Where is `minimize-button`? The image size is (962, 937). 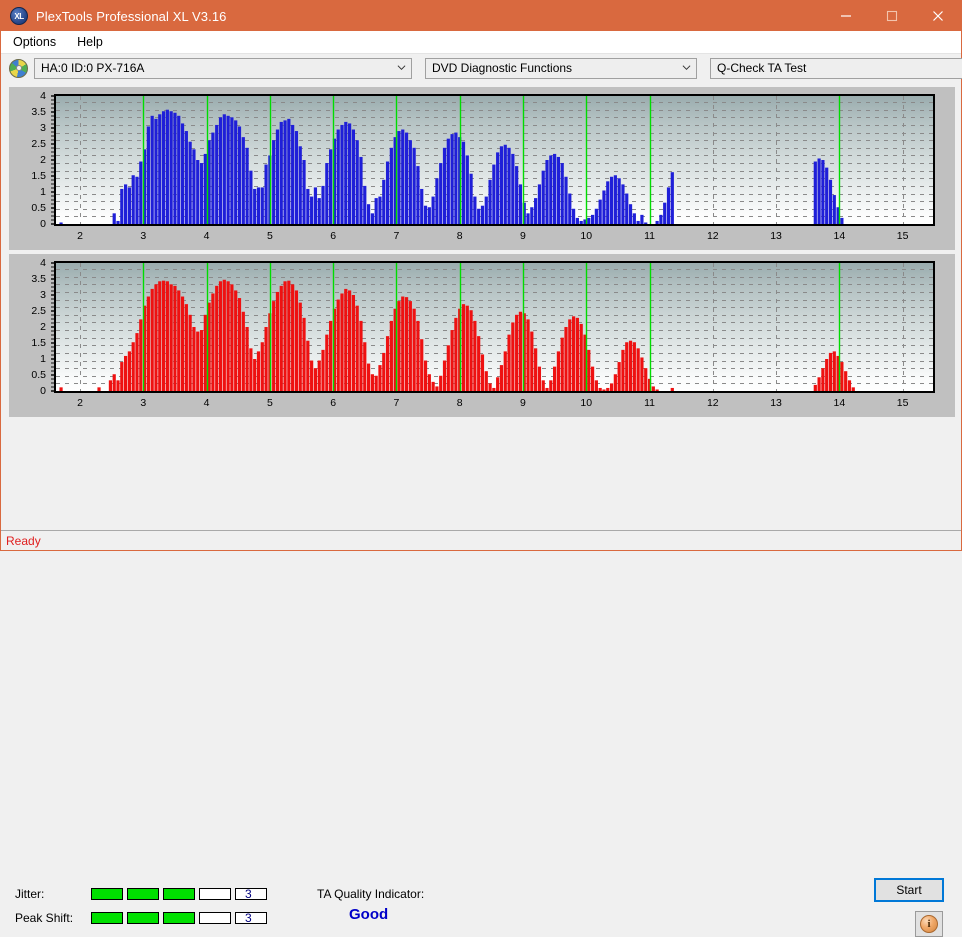 minimize-button is located at coordinates (846, 16).